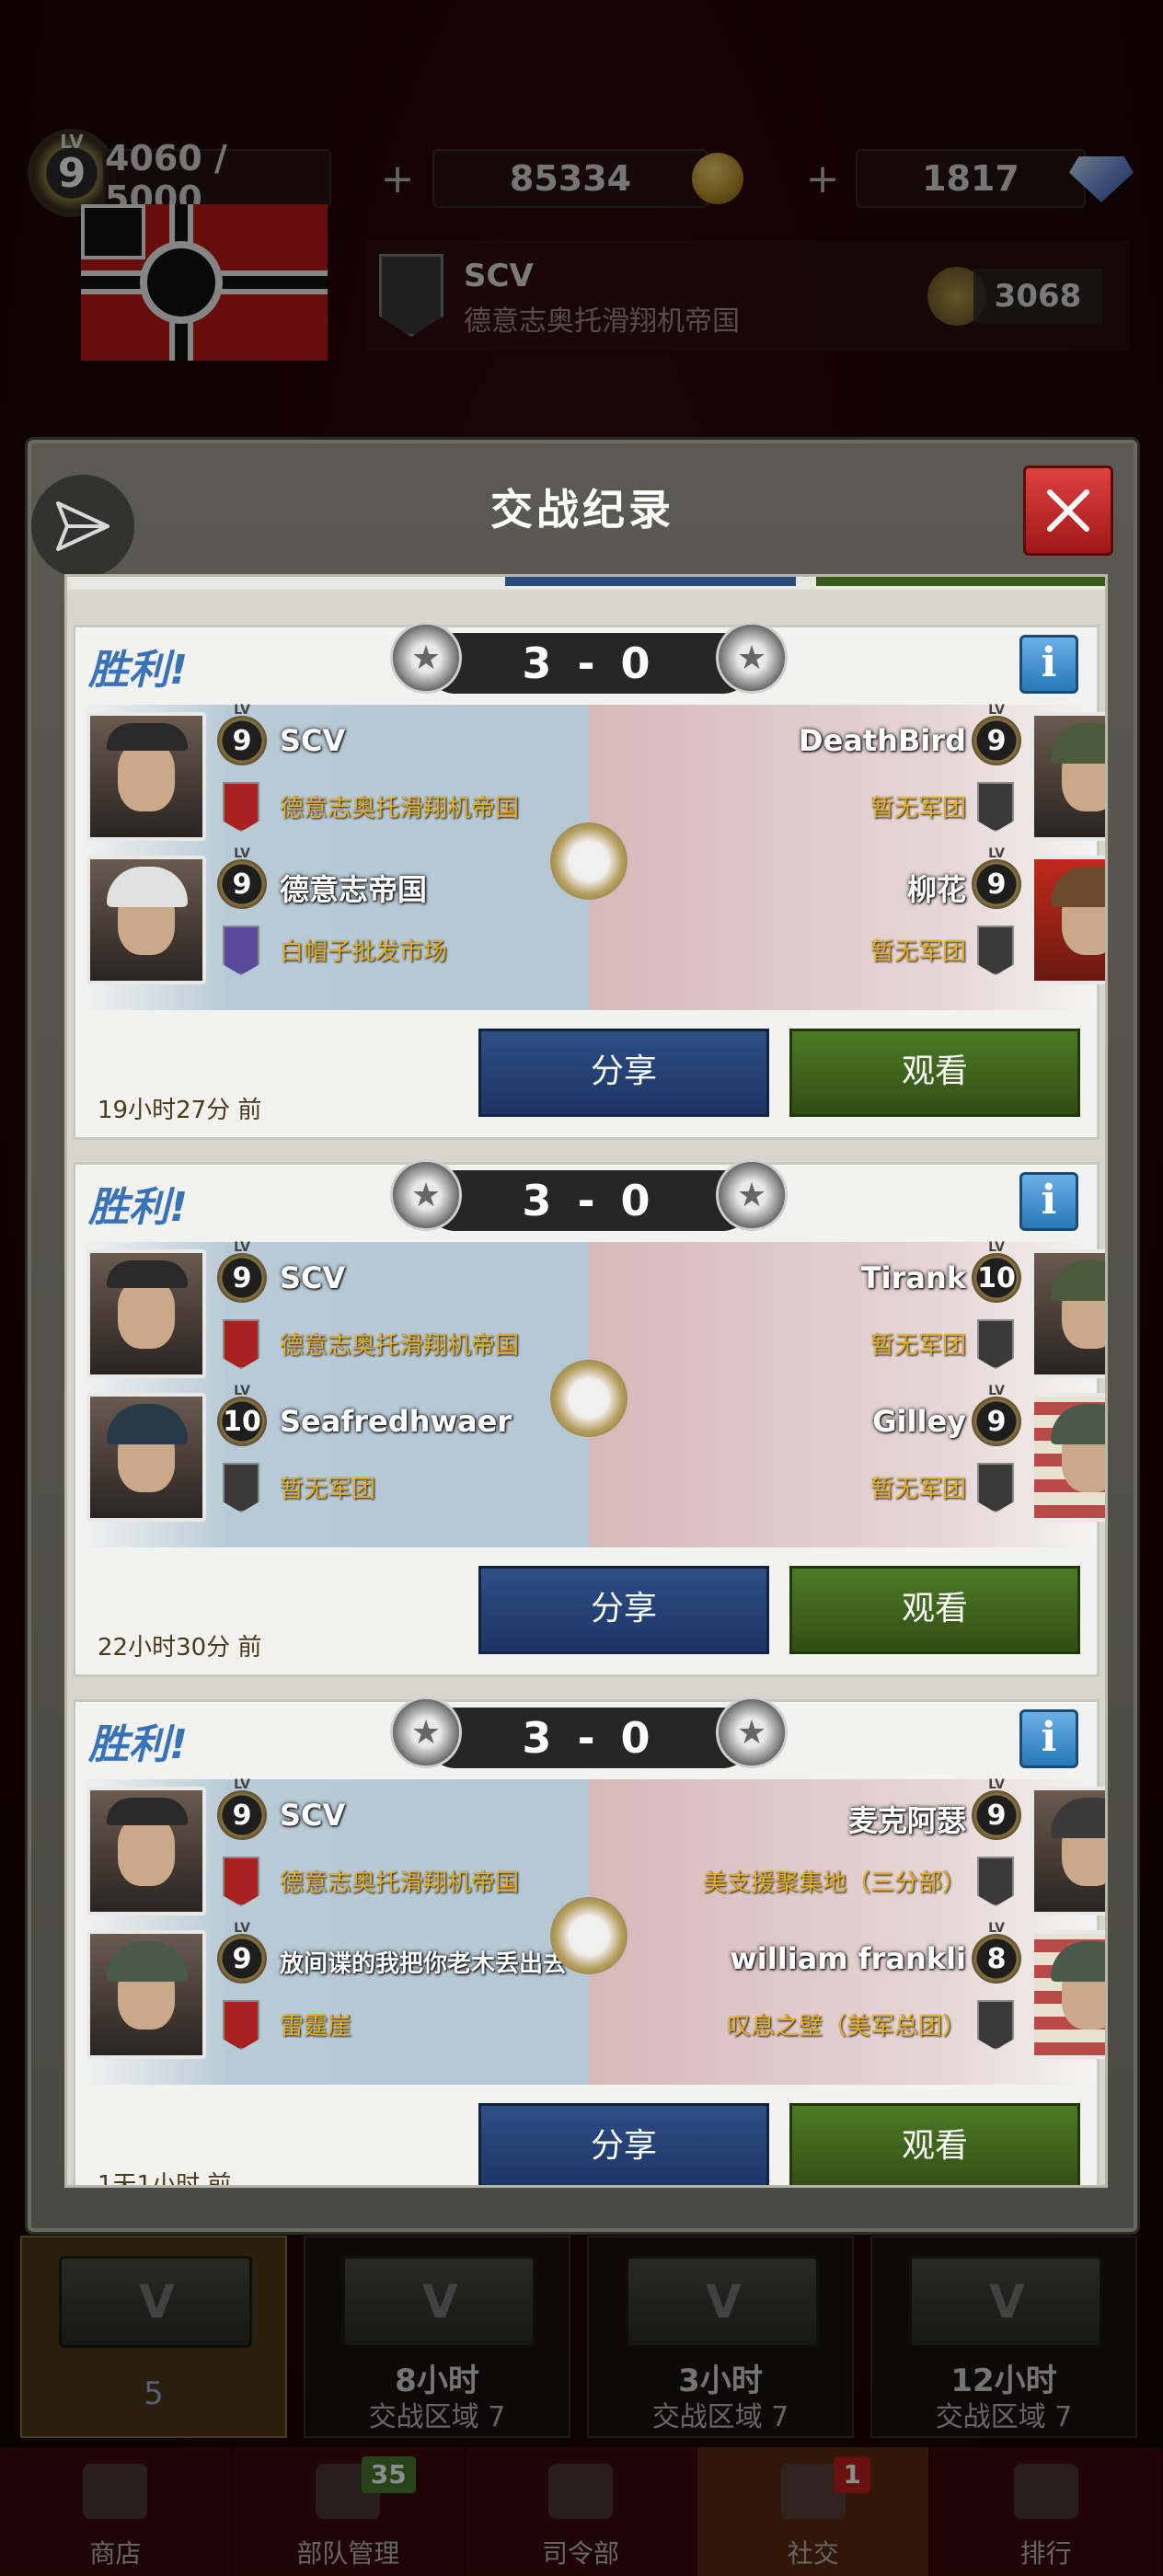 This screenshot has height=2576, width=1163. What do you see at coordinates (853, 1455) in the screenshot?
I see `right-player-2: Gilley 9 暂无军团` at bounding box center [853, 1455].